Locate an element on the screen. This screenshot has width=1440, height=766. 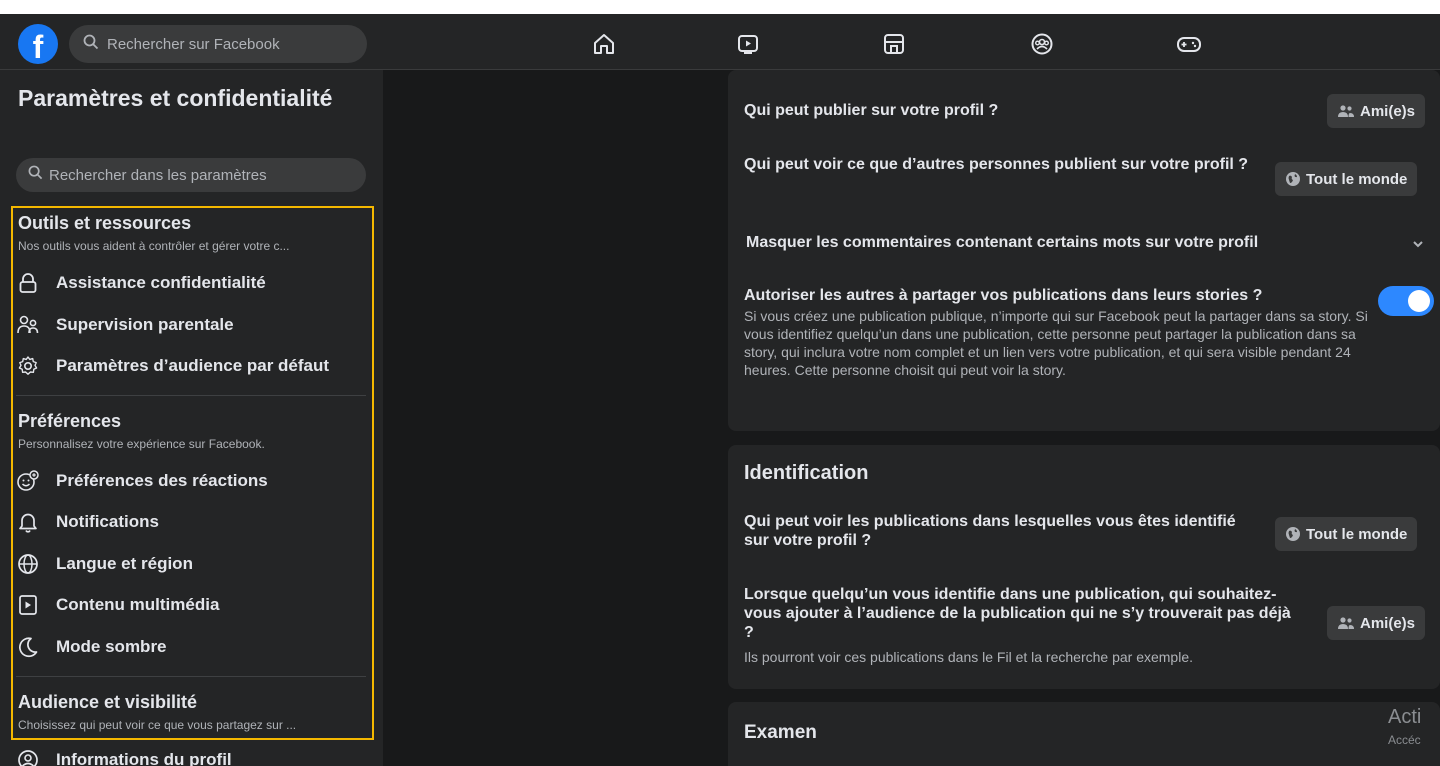
who-can-post-audience-button: Ami(e)s is located at coordinates (1376, 111).